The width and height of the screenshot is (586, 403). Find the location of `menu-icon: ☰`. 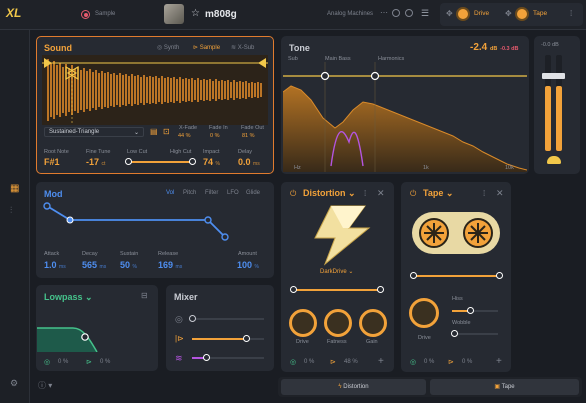

menu-icon: ☰ is located at coordinates (425, 13).